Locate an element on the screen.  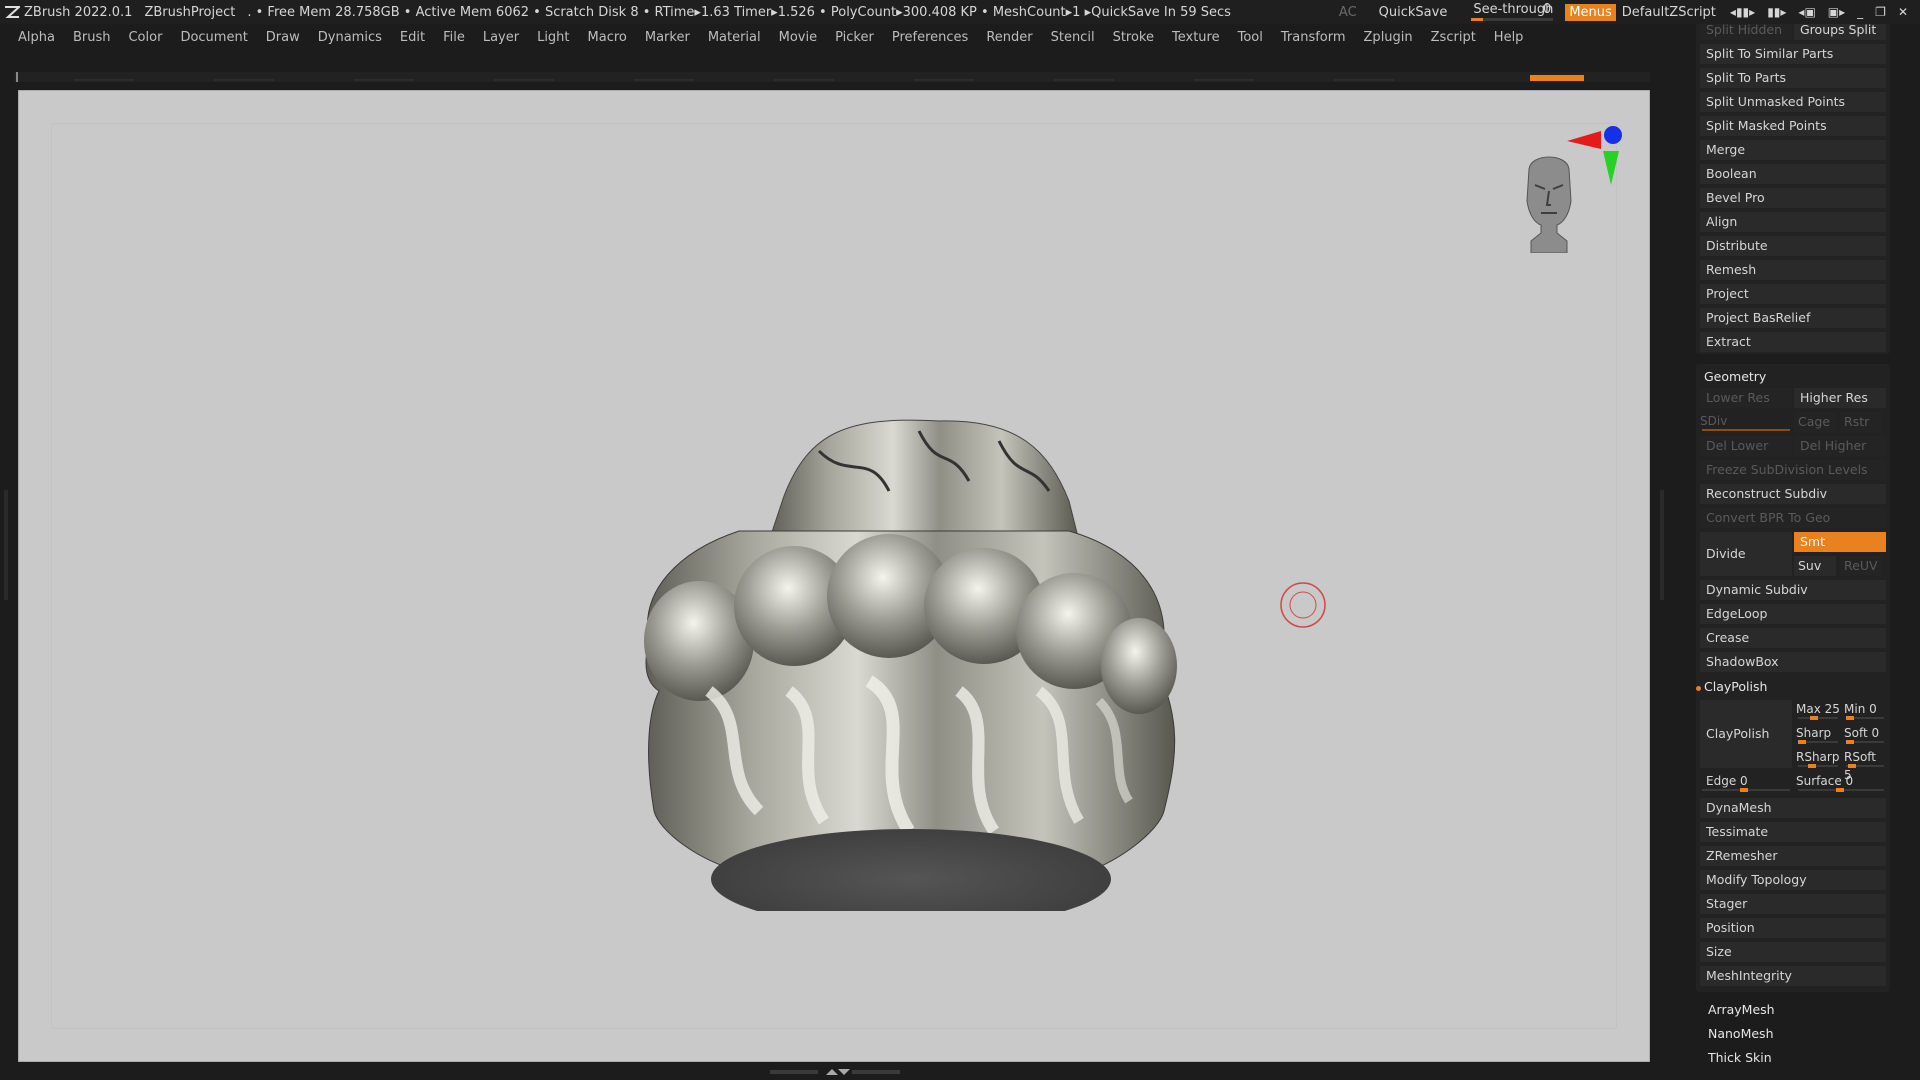
lower-res-button: Lower Res is located at coordinates (1746, 398).